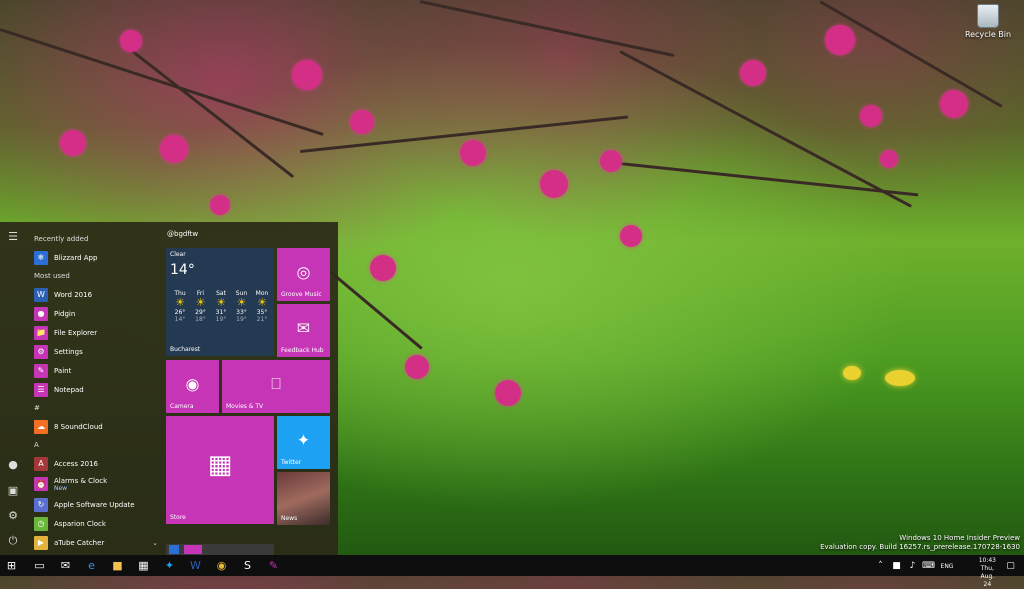  What do you see at coordinates (182, 270) in the screenshot?
I see `weather-temp: 14°` at bounding box center [182, 270].